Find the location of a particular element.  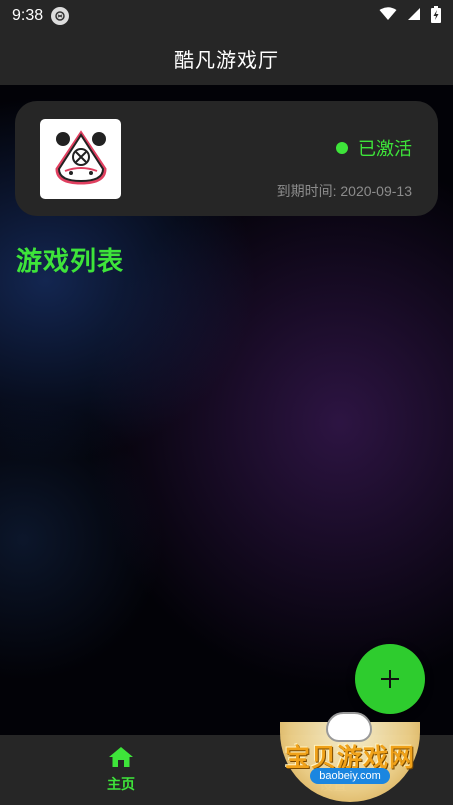

app-logo is located at coordinates (80, 159).